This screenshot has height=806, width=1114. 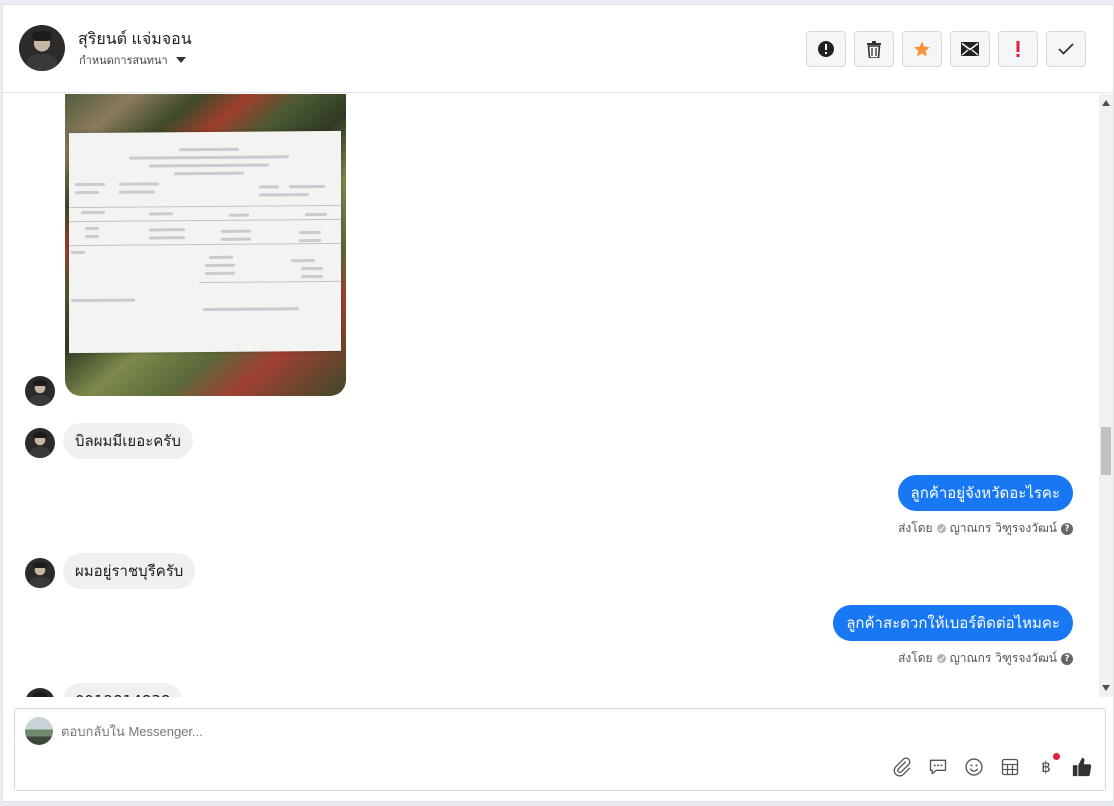 I want to click on incoming-message: ผมอยู่ราชบุรีครับ, so click(x=129, y=571).